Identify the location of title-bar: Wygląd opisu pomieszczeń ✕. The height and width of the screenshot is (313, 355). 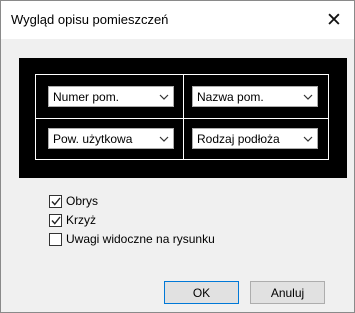
(177, 20).